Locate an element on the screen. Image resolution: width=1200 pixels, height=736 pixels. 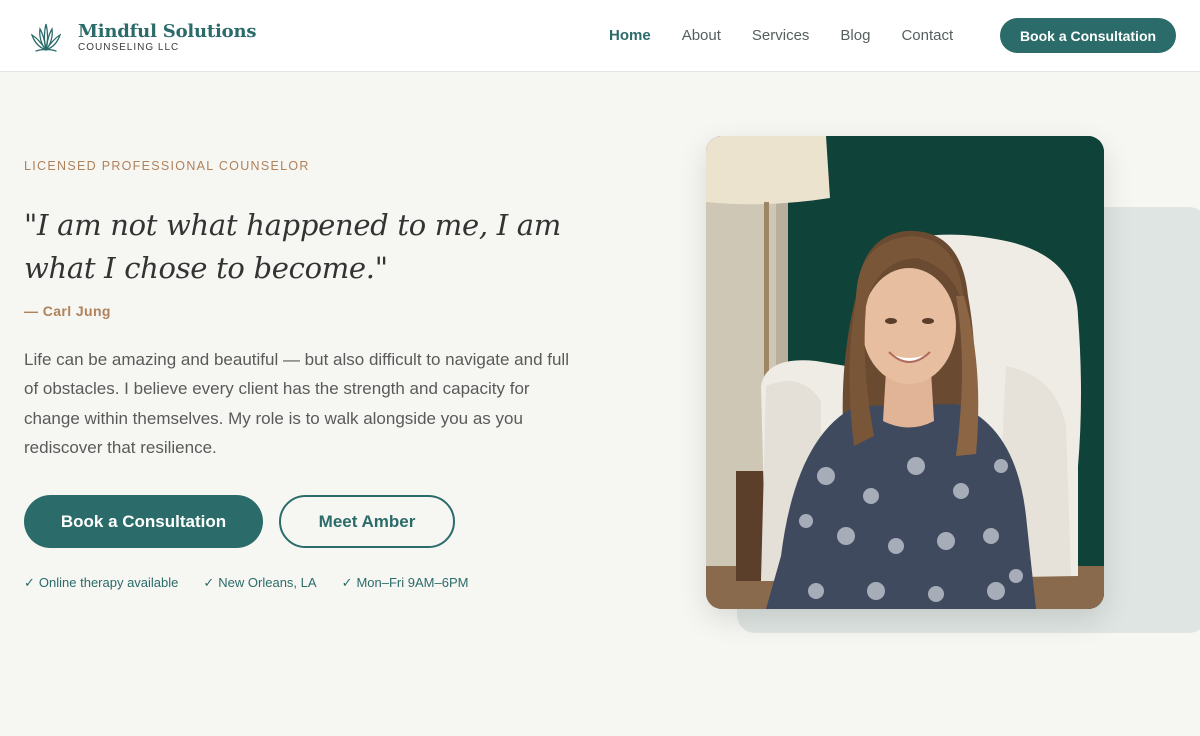
nav-about: About is located at coordinates (701, 36).